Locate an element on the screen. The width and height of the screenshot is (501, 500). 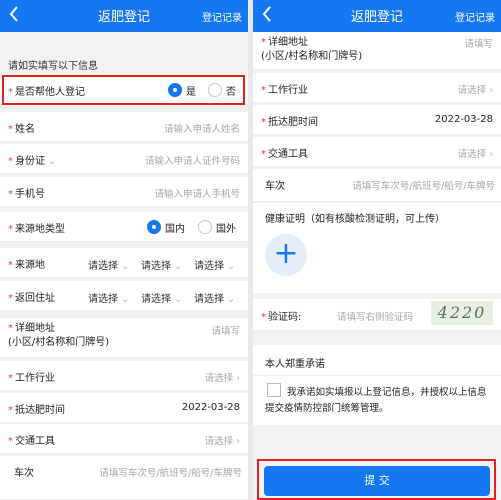
name-row: * 姓名 请输入申请人姓名 is located at coordinates (124, 127).